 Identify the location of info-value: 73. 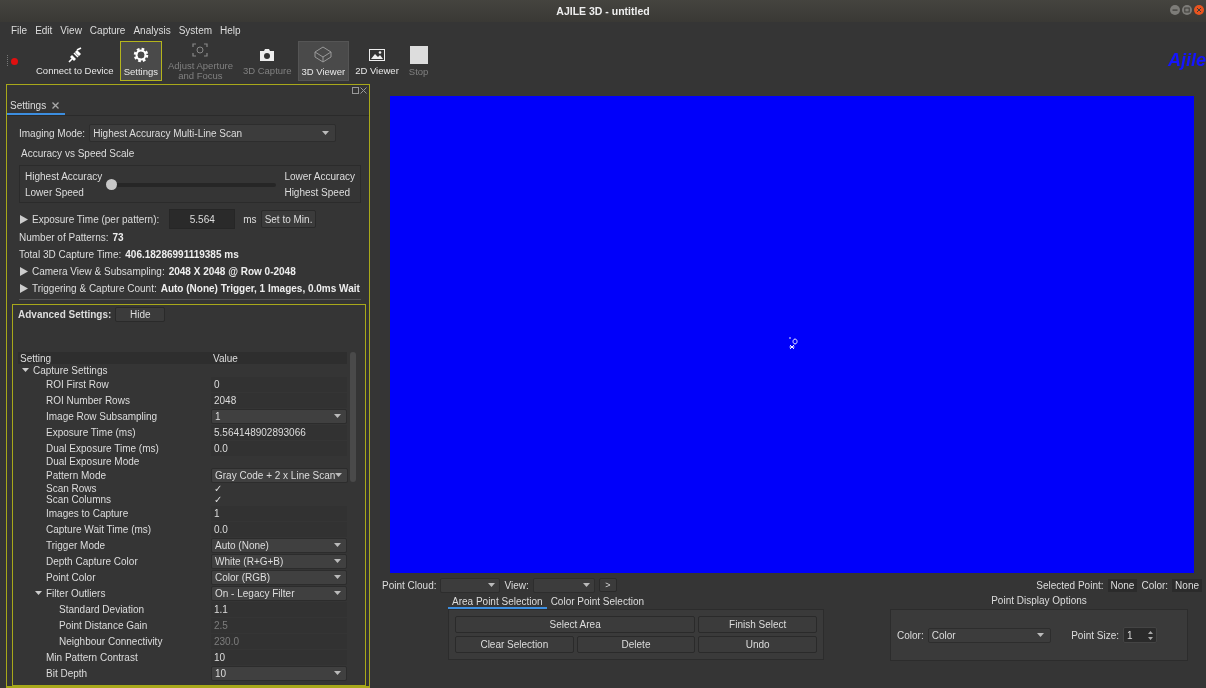
(118, 237).